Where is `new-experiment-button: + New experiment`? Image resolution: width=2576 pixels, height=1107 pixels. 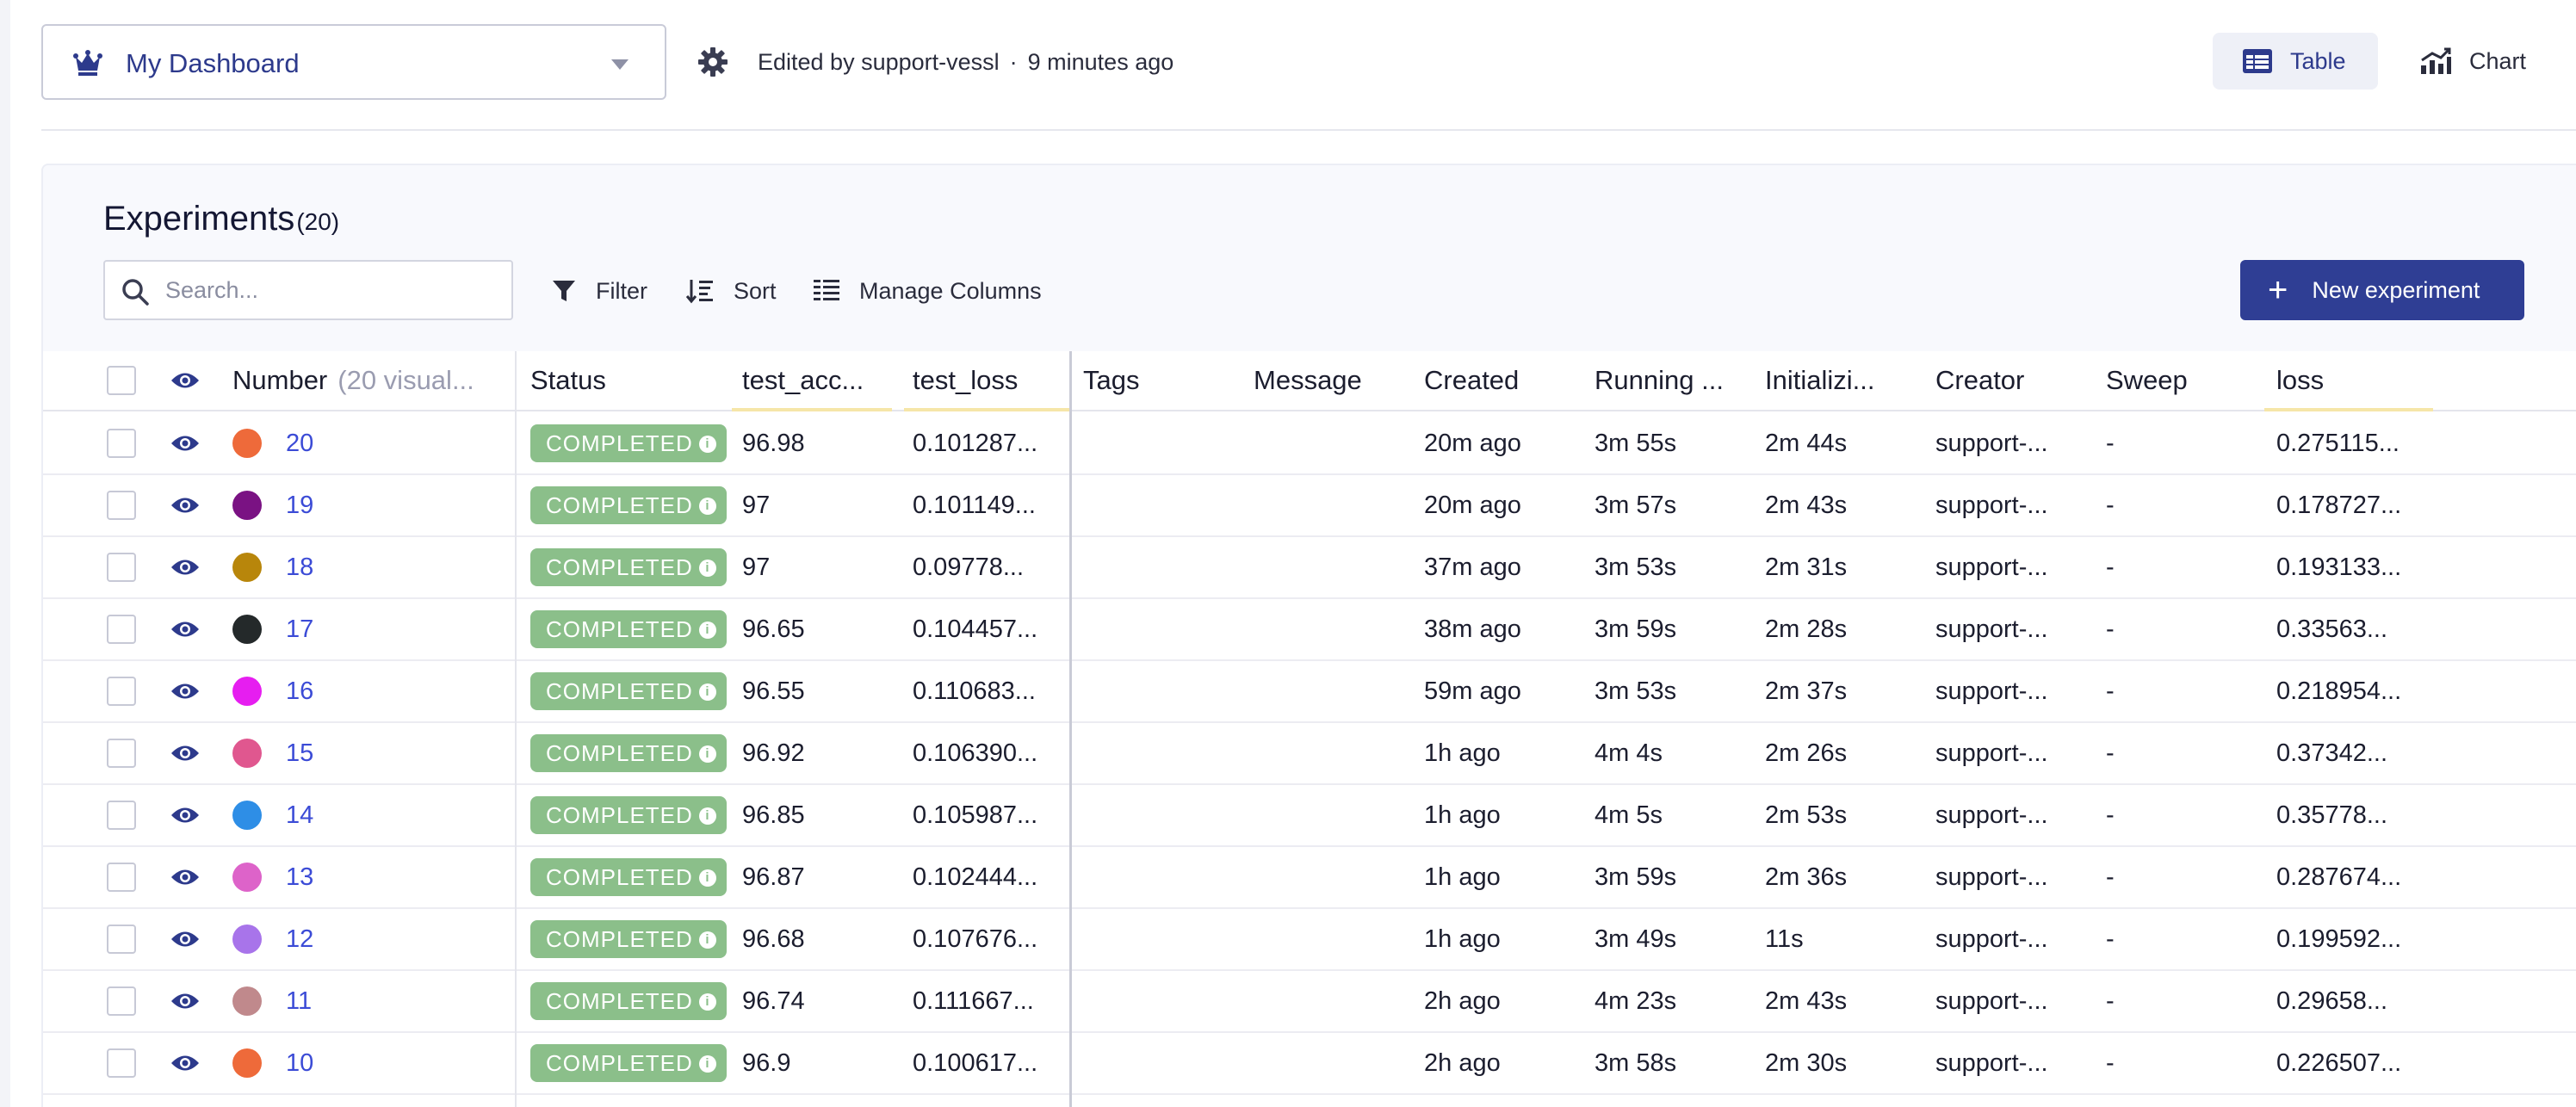
new-experiment-button: + New experiment is located at coordinates (2382, 290).